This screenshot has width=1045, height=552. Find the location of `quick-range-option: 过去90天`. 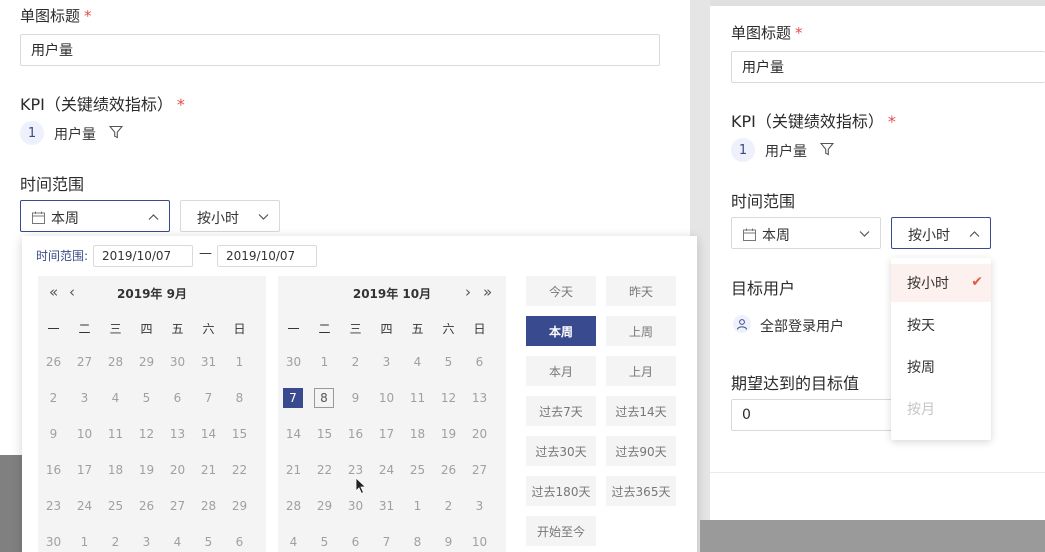

quick-range-option: 过去90天 is located at coordinates (641, 451).